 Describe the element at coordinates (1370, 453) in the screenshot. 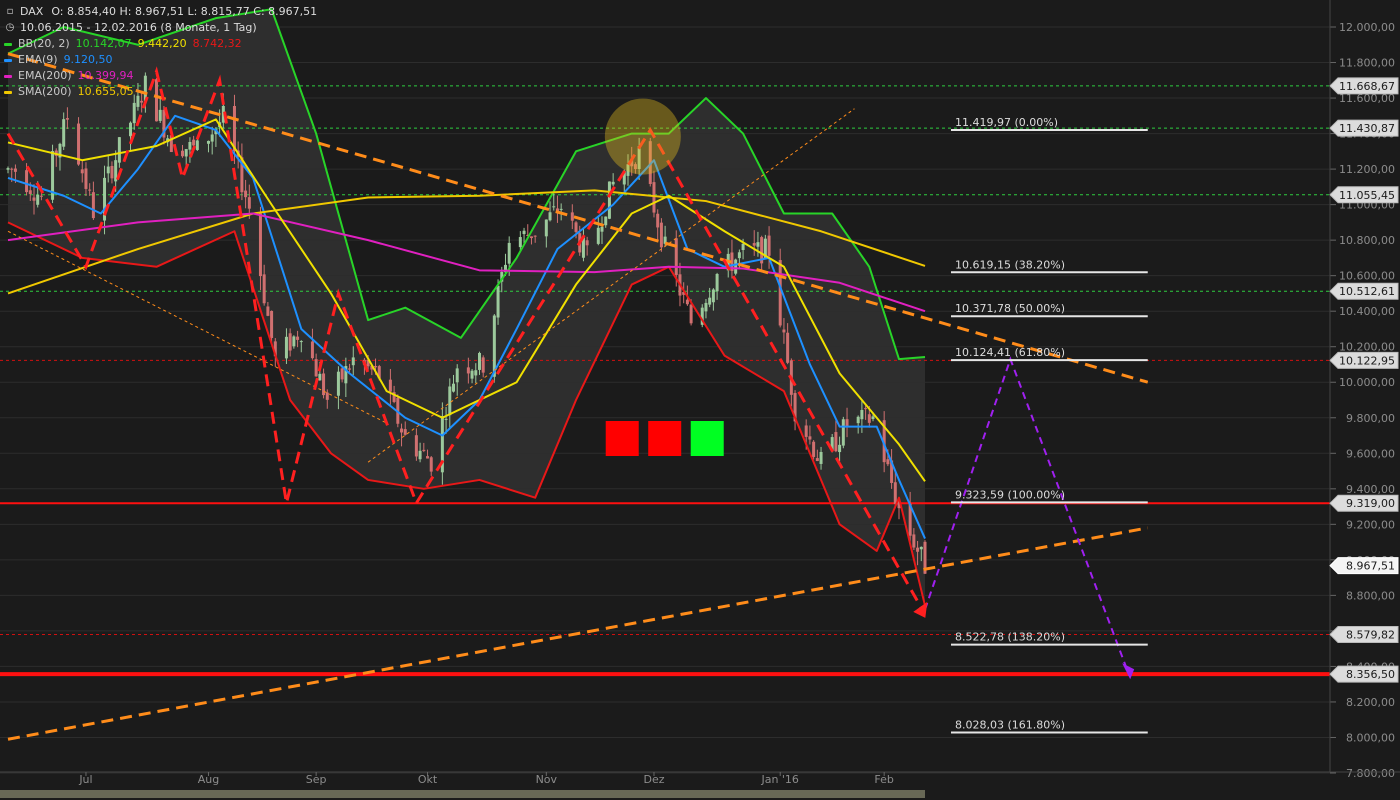

I see `y-tick-label: 9.600,00` at that location.